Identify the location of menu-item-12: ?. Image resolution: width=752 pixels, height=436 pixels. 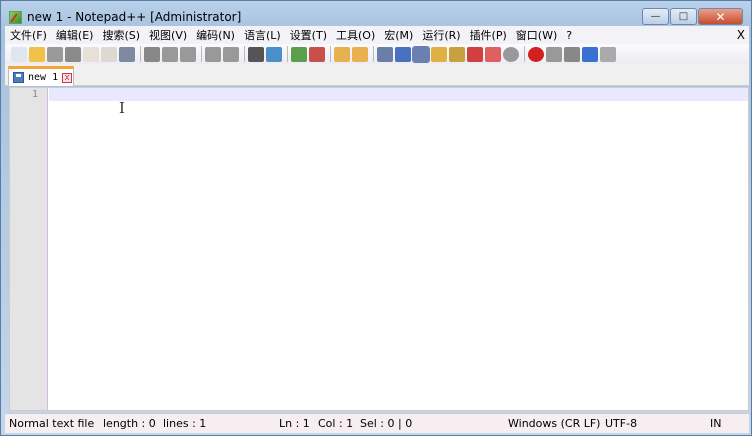
(568, 35).